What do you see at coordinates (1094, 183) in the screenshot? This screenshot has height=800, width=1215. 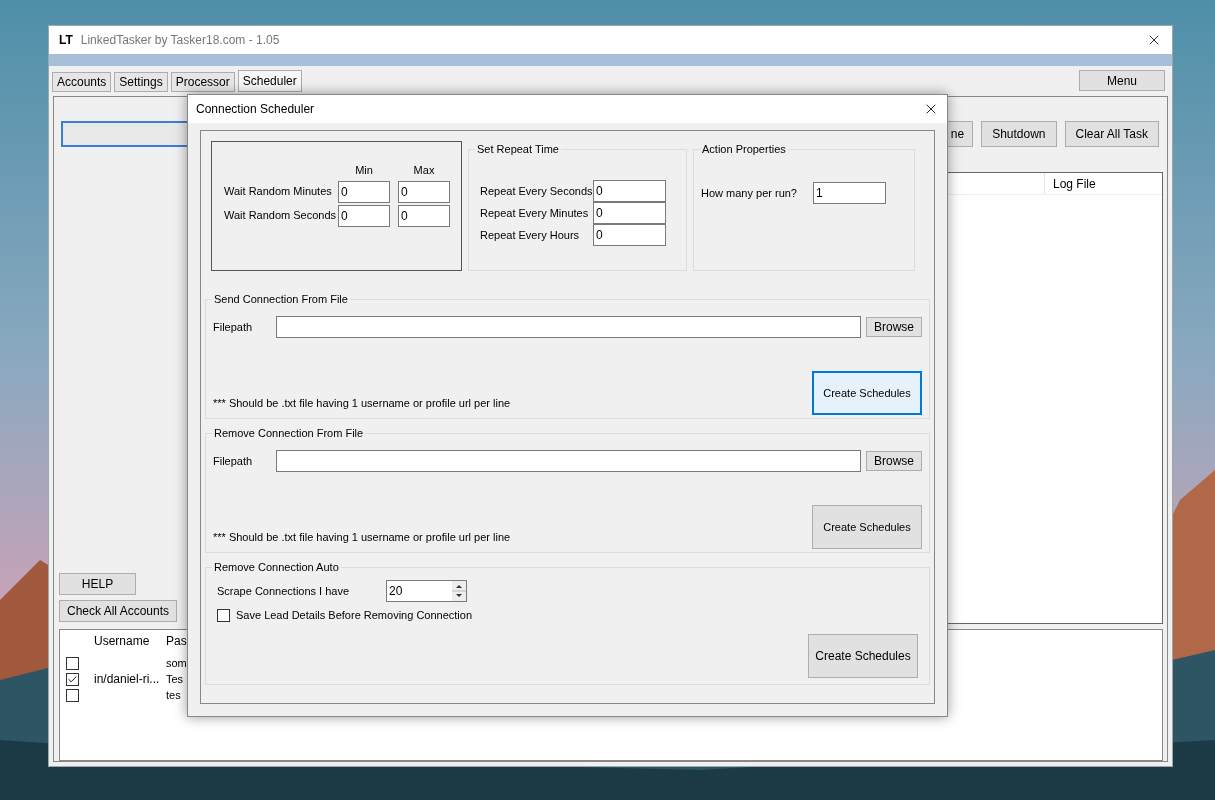 I see `column-header: Log File` at bounding box center [1094, 183].